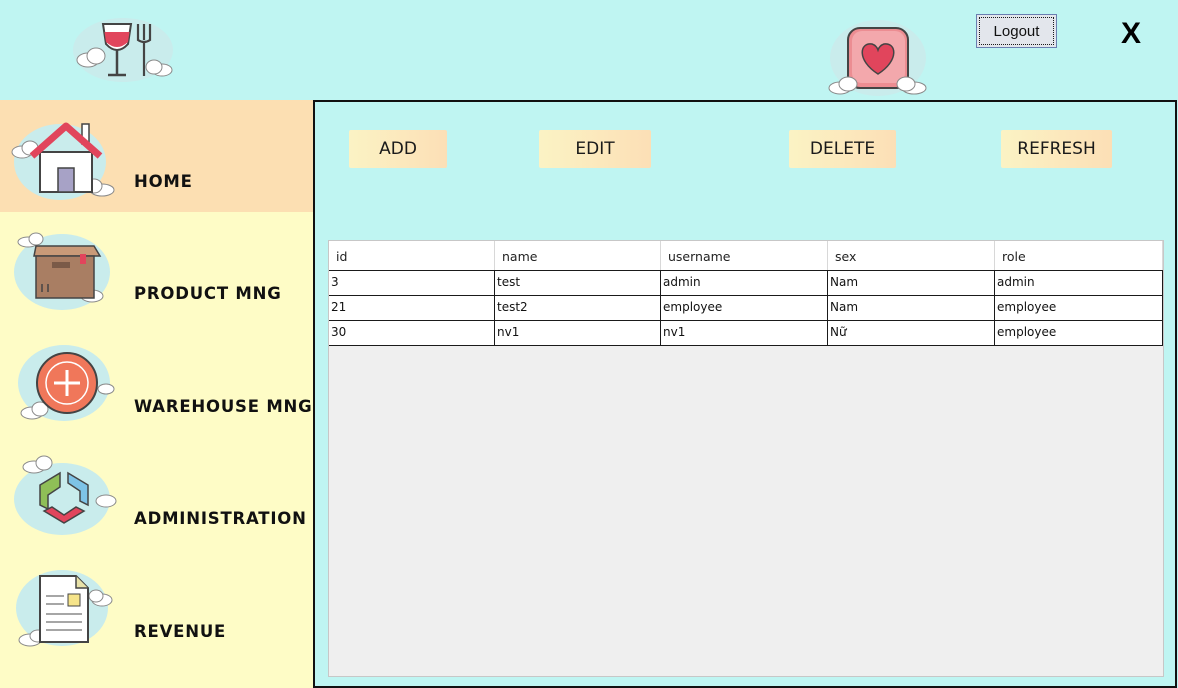 The width and height of the screenshot is (1178, 688). I want to click on column-header-id: id, so click(412, 256).